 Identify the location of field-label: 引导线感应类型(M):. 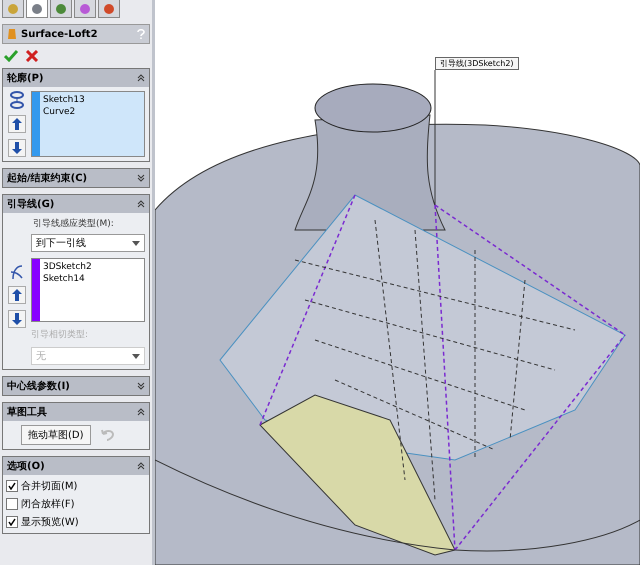
(73, 224).